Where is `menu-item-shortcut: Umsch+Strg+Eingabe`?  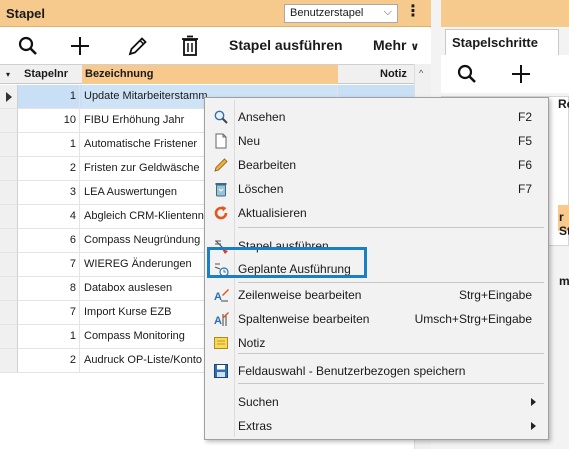
menu-item-shortcut: Umsch+Strg+Eingabe is located at coordinates (473, 319).